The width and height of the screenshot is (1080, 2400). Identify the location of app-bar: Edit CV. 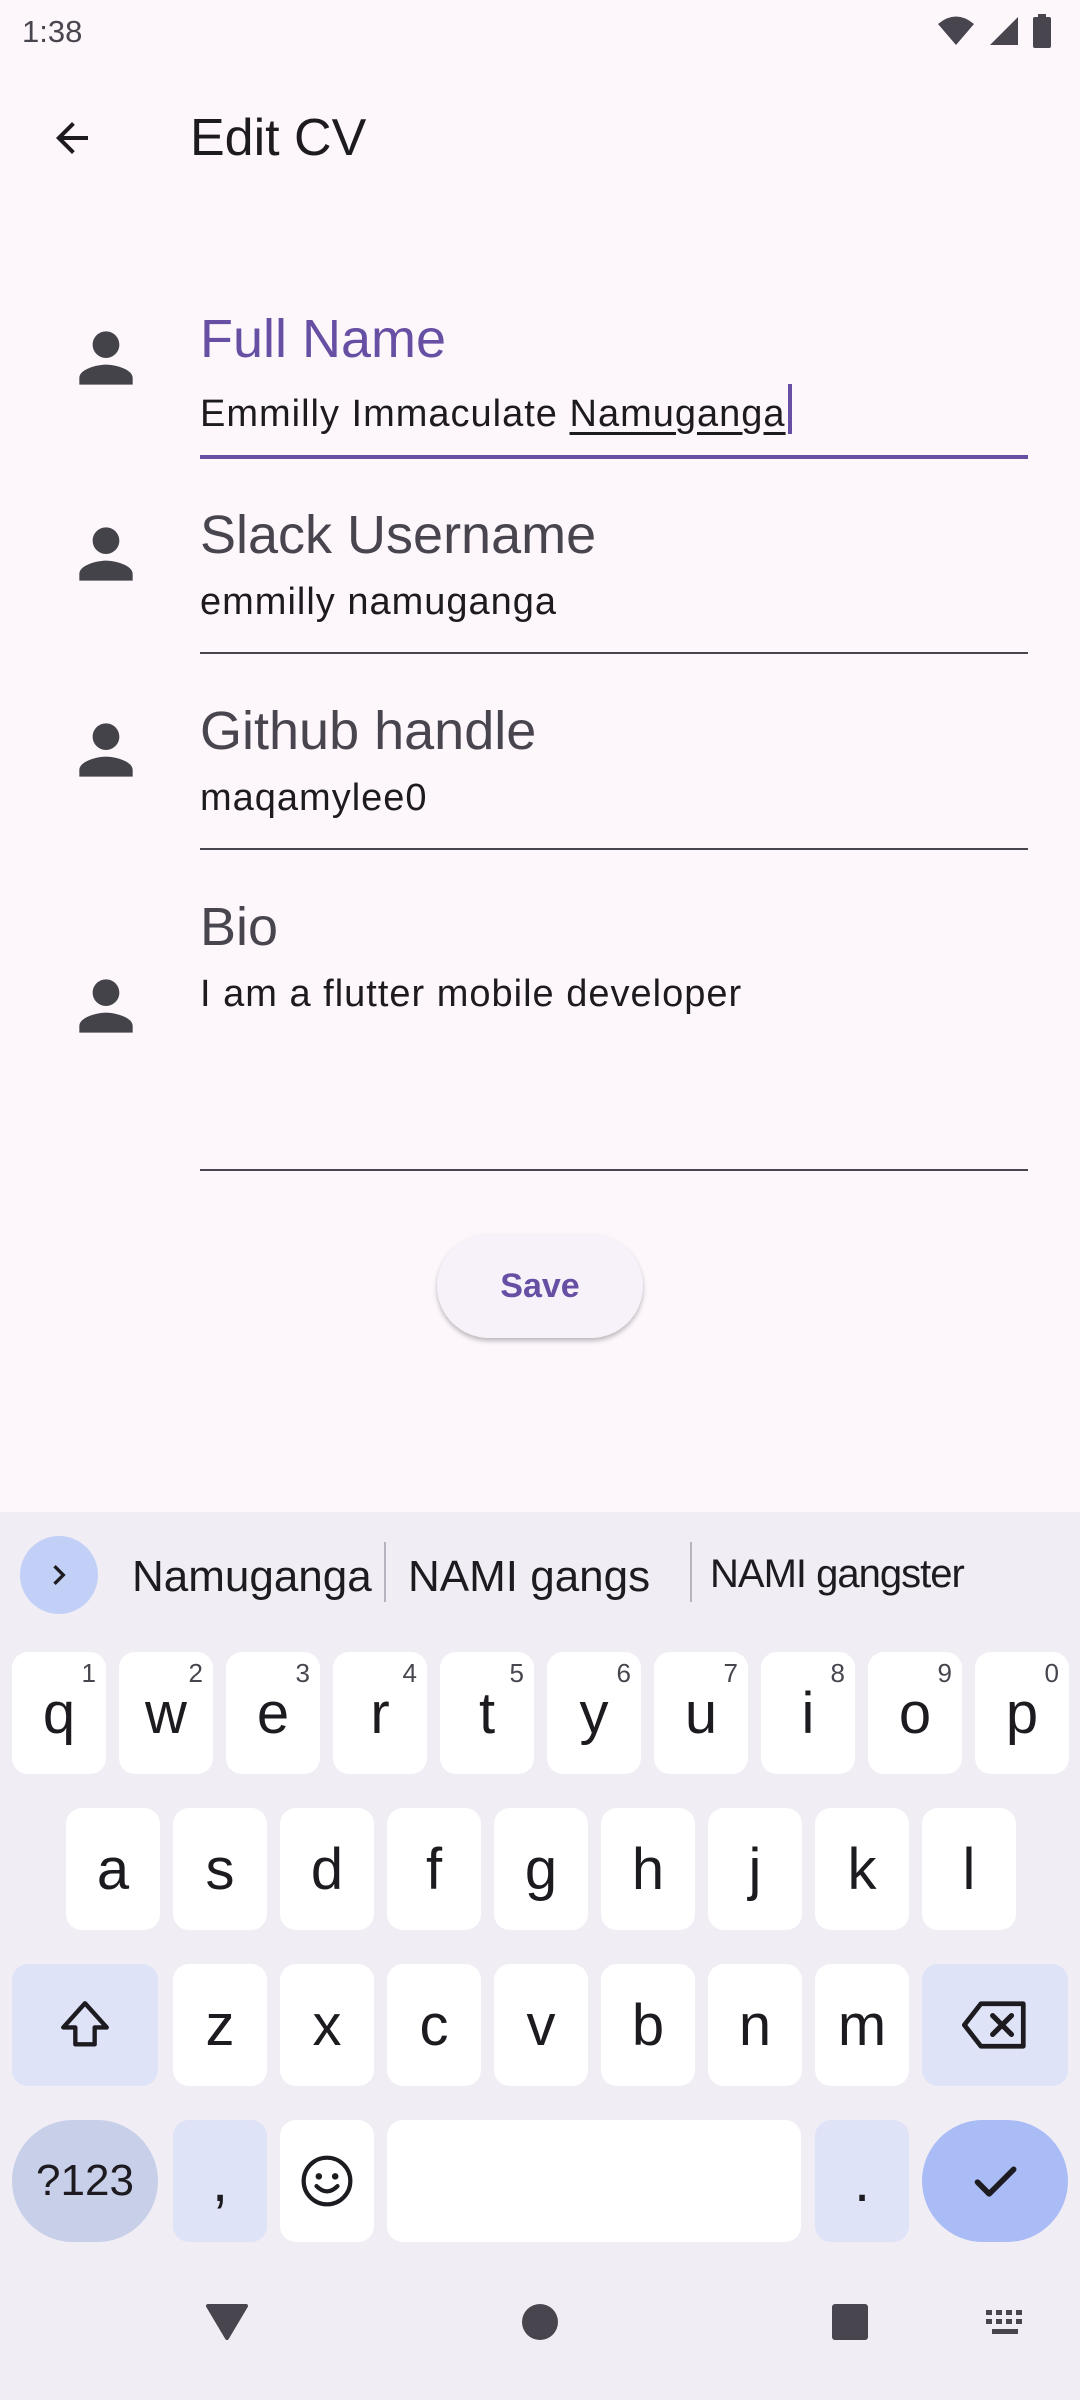
(540, 136).